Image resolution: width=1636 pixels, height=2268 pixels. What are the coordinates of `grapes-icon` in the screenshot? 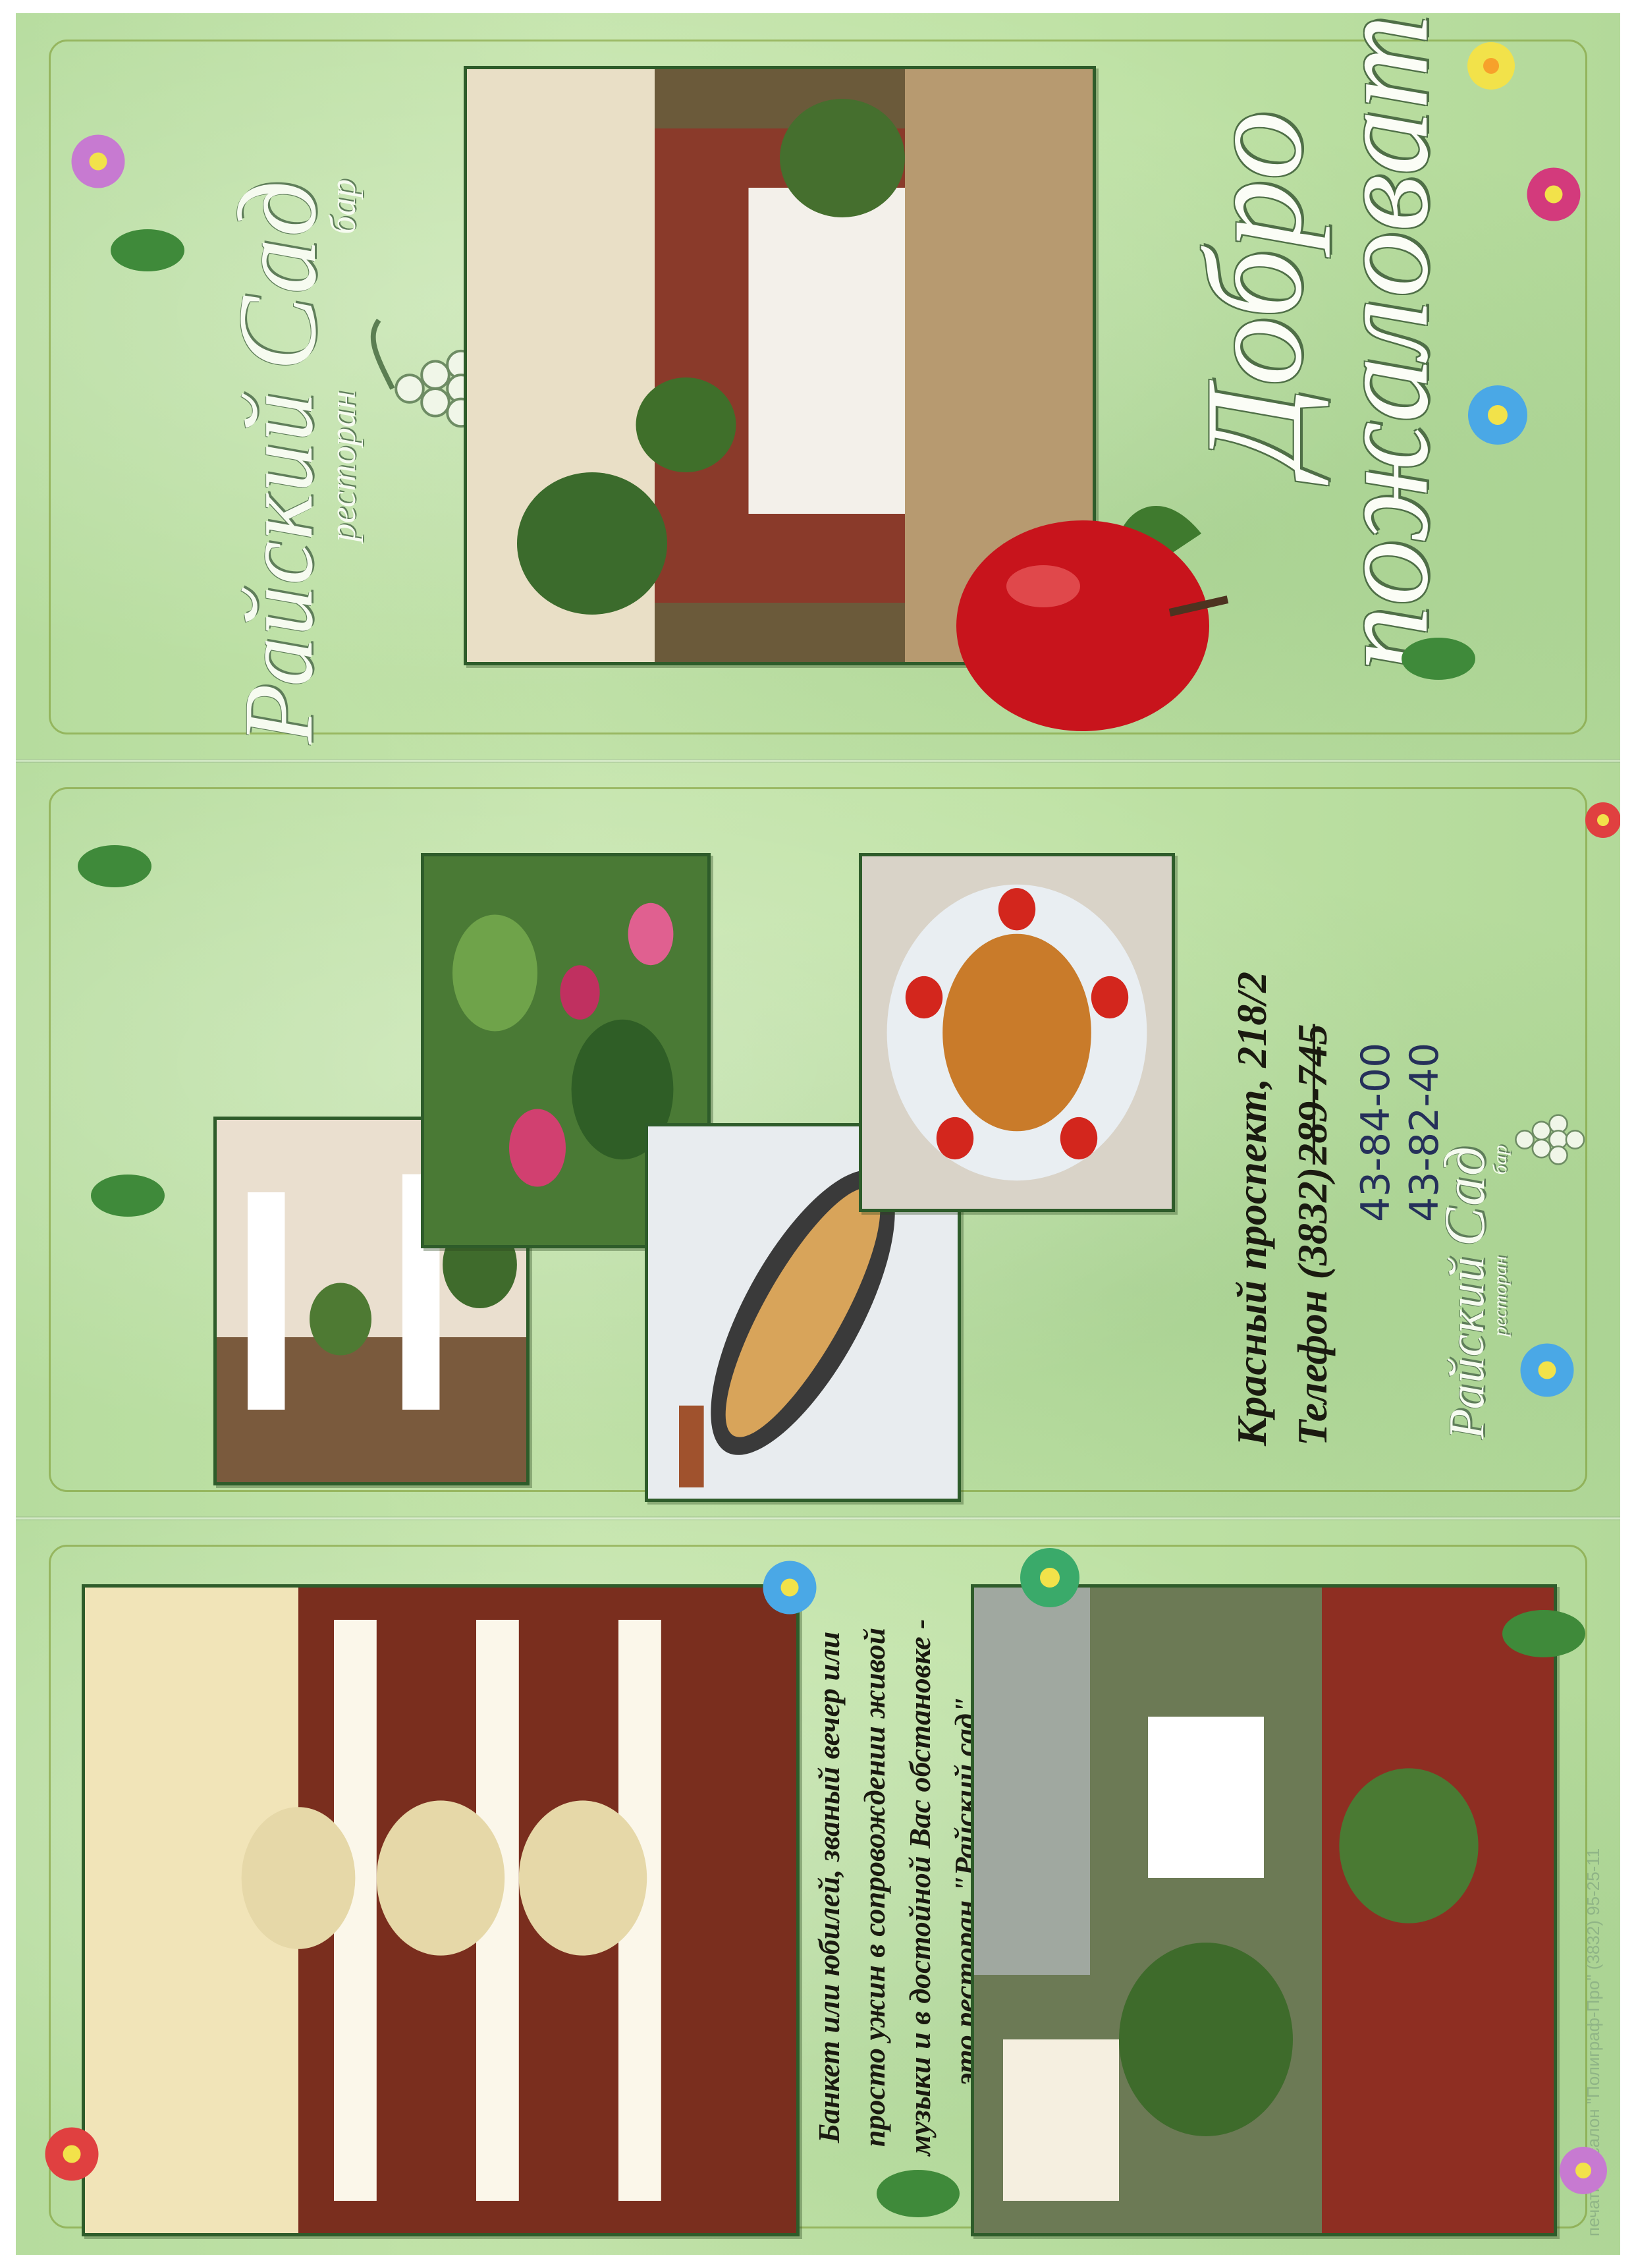 It's located at (1550, 1139).